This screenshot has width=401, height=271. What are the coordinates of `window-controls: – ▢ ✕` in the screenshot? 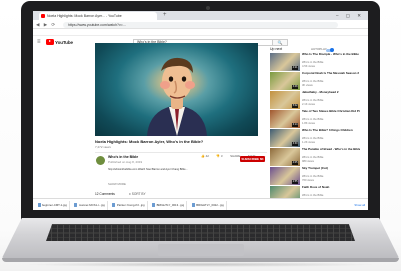 It's located at (350, 15).